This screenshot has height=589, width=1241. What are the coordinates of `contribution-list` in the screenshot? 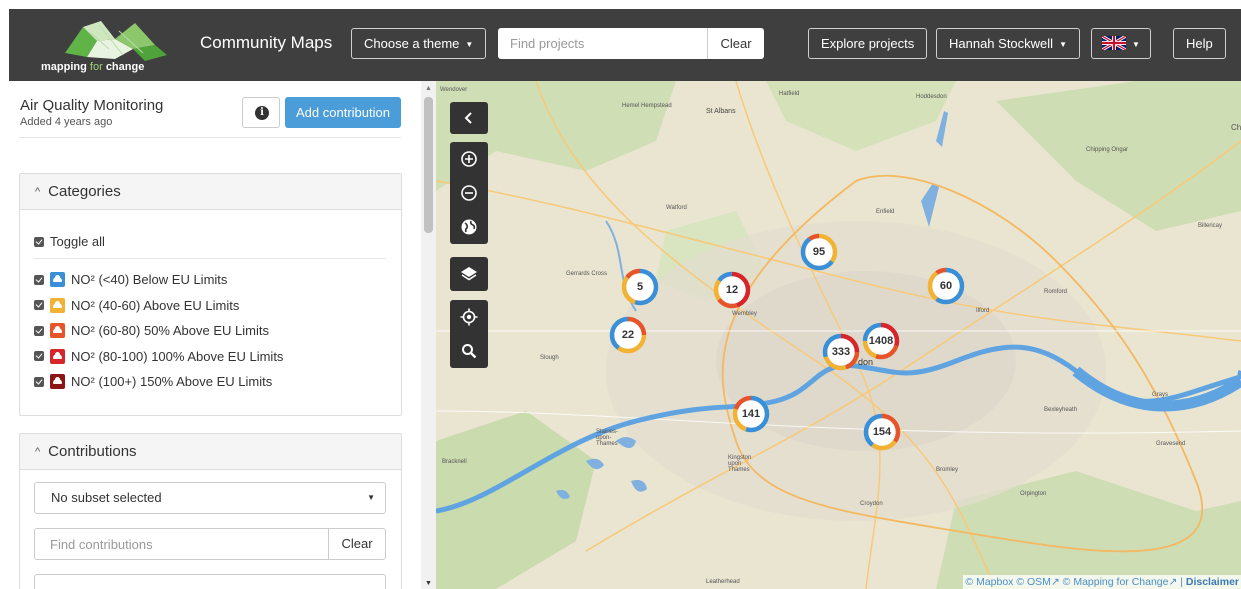 It's located at (210, 581).